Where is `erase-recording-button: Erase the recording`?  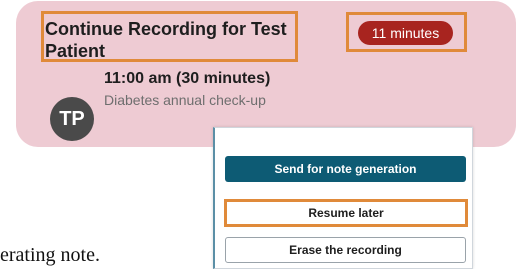
erase-recording-button: Erase the recording is located at coordinates (345, 250).